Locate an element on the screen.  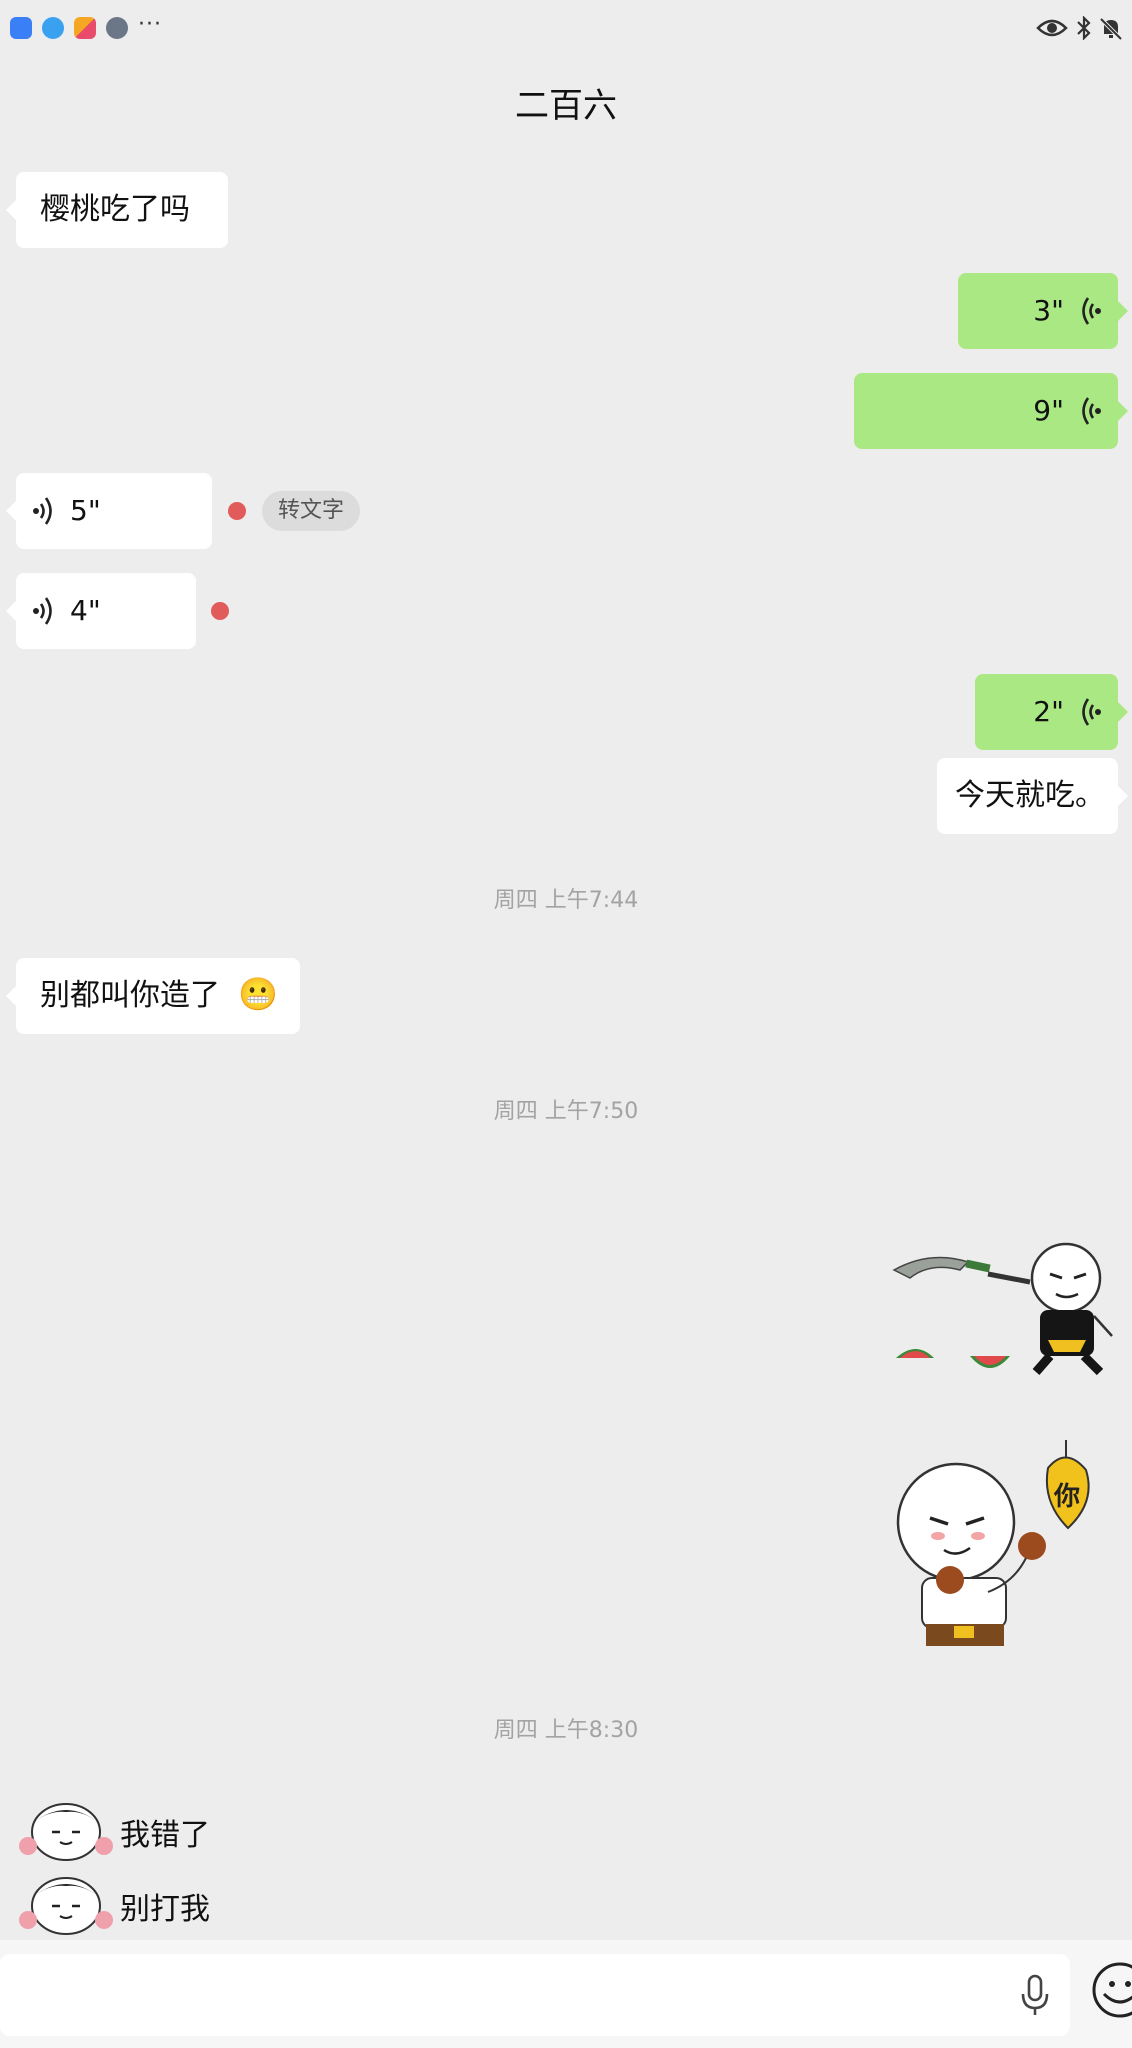
voice-message-sent: 2" is located at coordinates (1051, 712).